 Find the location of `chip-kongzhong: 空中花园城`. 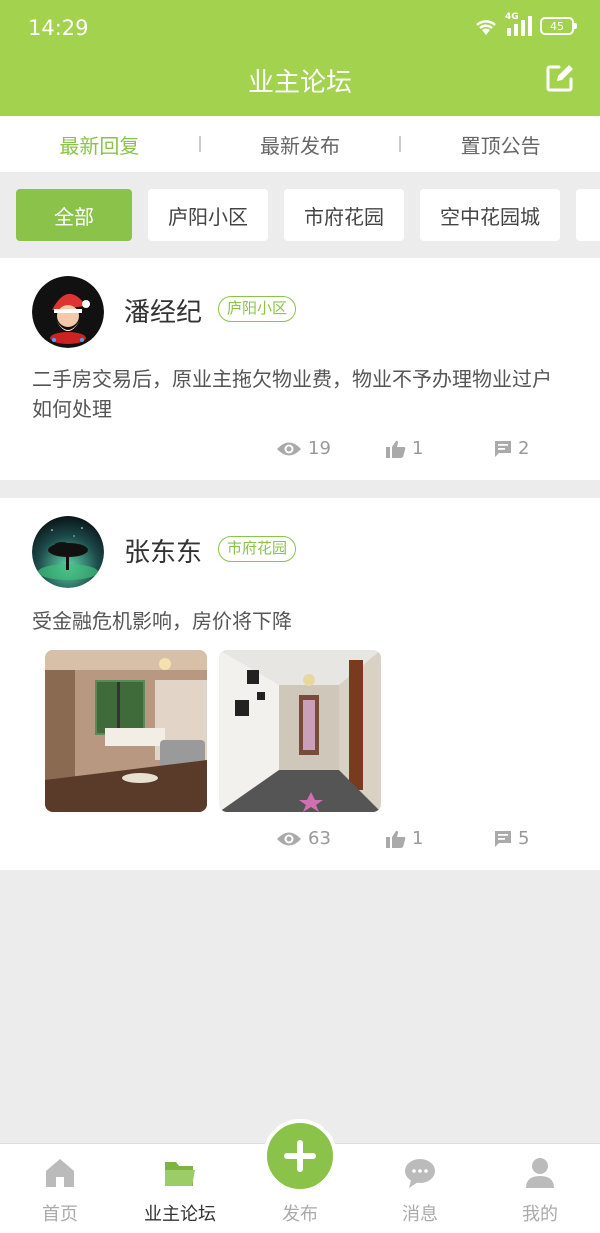

chip-kongzhong: 空中花园城 is located at coordinates (490, 215).